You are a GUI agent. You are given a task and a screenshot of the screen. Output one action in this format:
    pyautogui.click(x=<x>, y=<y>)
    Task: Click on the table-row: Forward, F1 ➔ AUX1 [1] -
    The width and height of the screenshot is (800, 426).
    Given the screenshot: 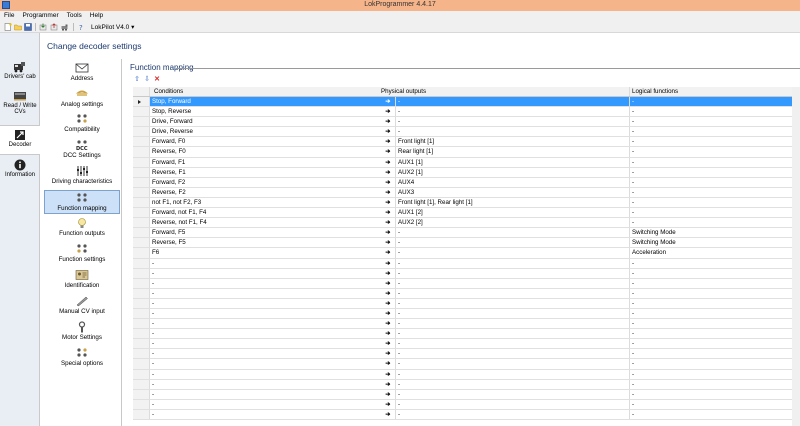 What is the action you would take?
    pyautogui.click(x=466, y=162)
    